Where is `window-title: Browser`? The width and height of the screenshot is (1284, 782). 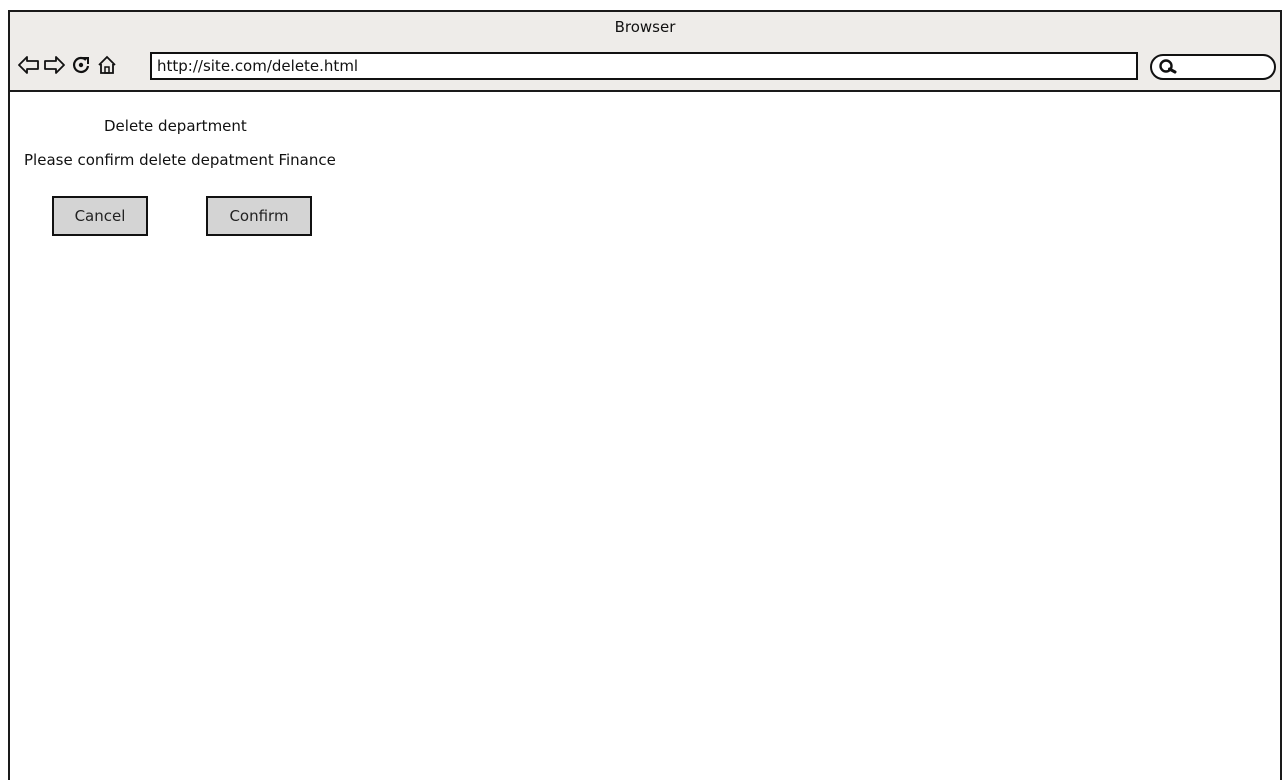
window-title: Browser is located at coordinates (645, 27).